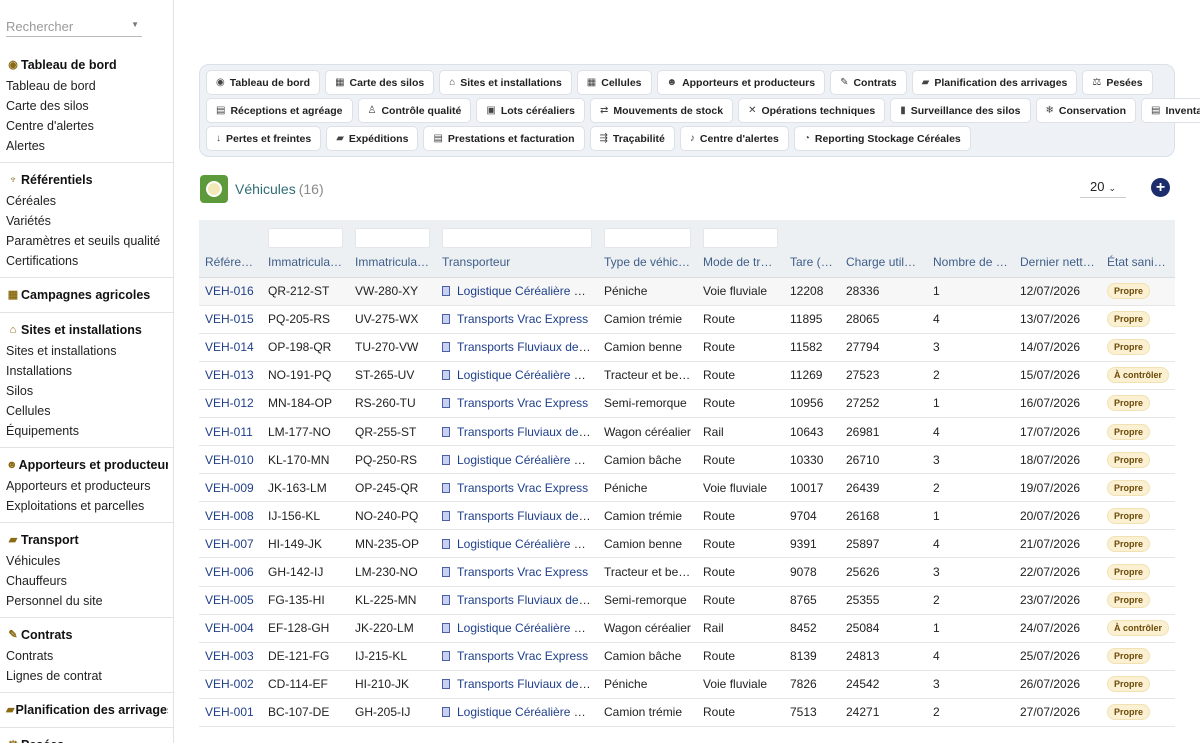 Image resolution: width=1200 pixels, height=743 pixels. Describe the element at coordinates (84, 676) in the screenshot. I see `sidebar-item: Lignes de contrat` at that location.